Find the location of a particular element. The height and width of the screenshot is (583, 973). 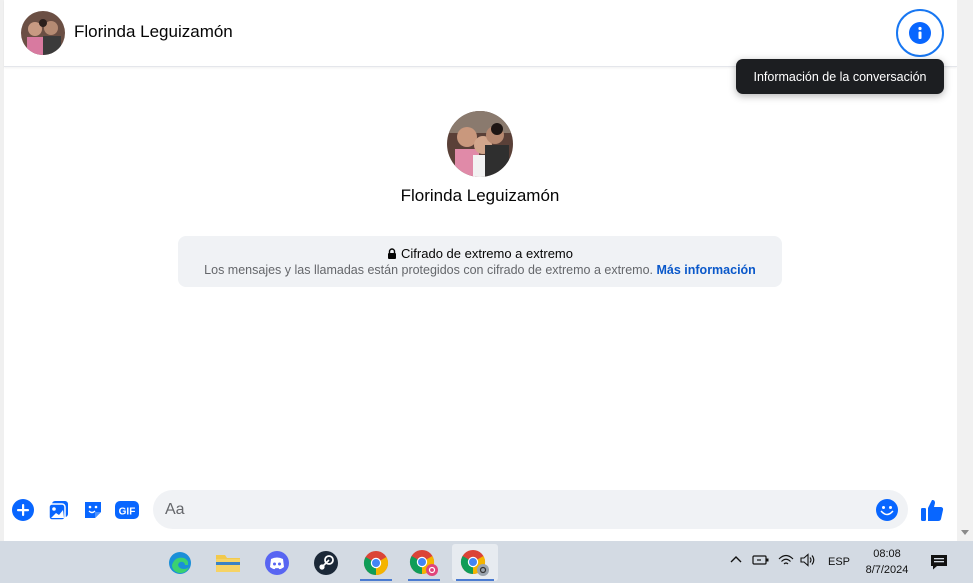

page-scrollbar is located at coordinates (965, 270).